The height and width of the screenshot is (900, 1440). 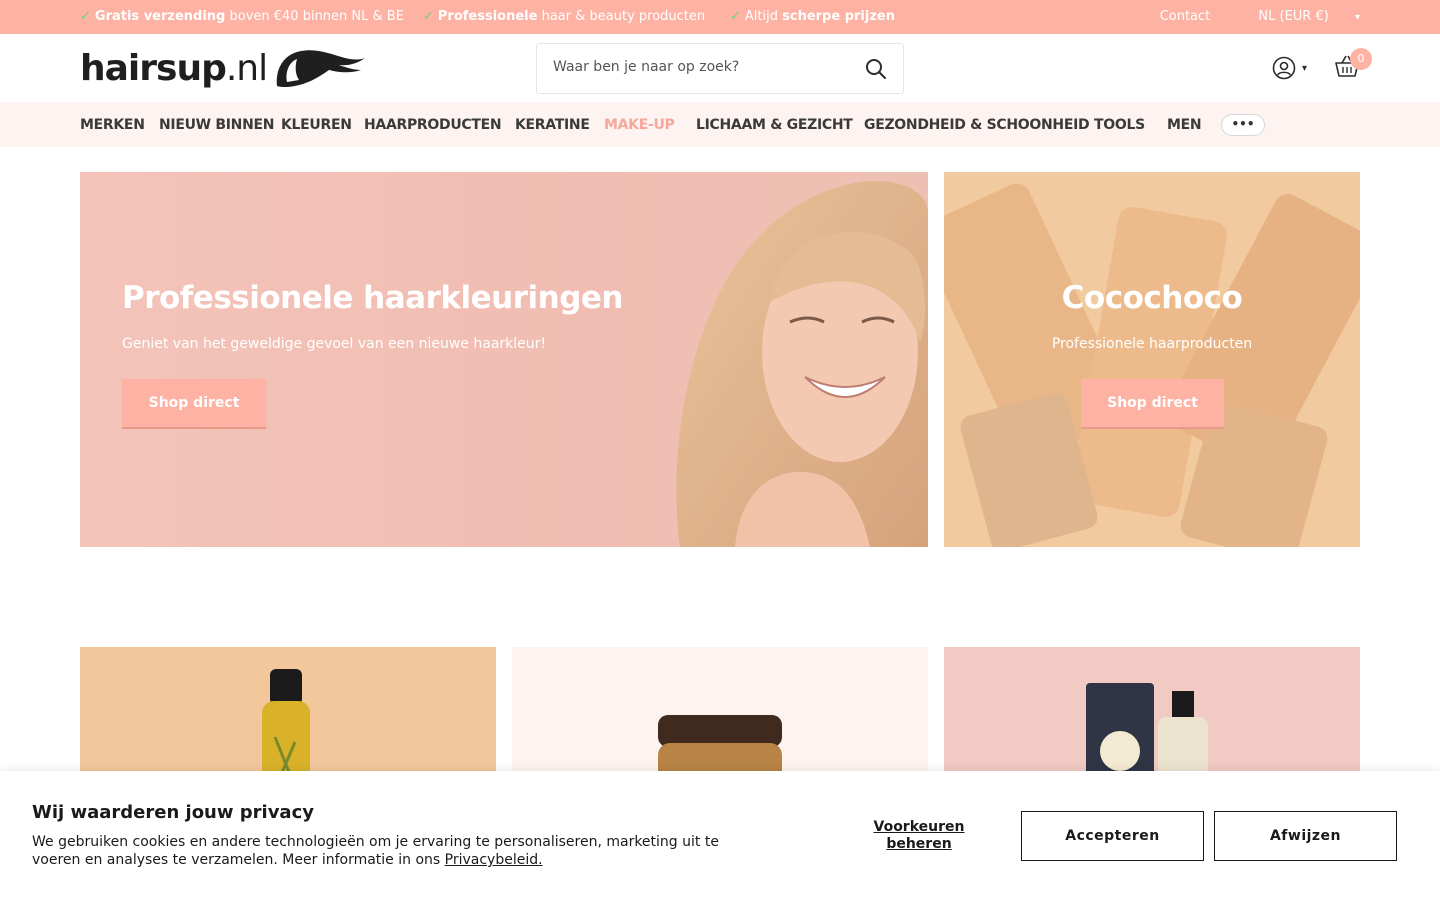 I want to click on nav-item-men: MEN, so click(x=1184, y=125).